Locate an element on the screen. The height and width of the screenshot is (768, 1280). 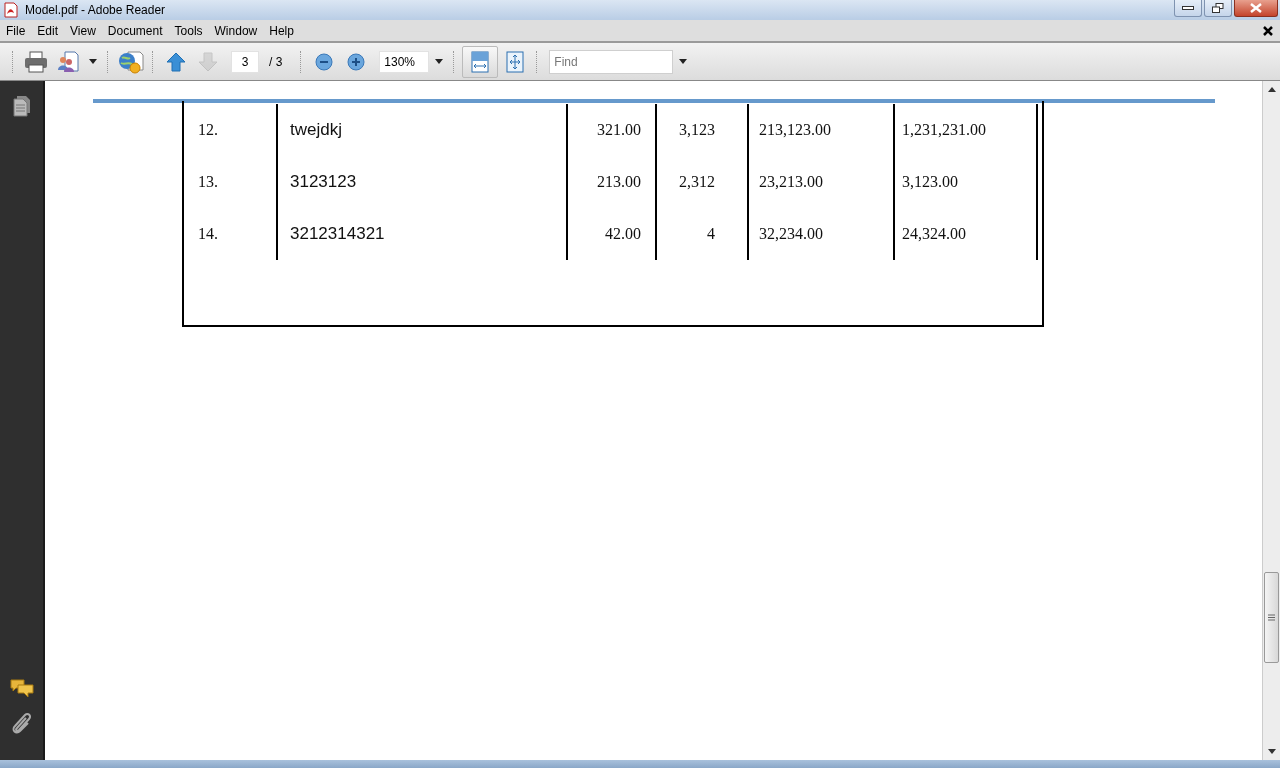
restore-icon is located at coordinates (1218, 8).